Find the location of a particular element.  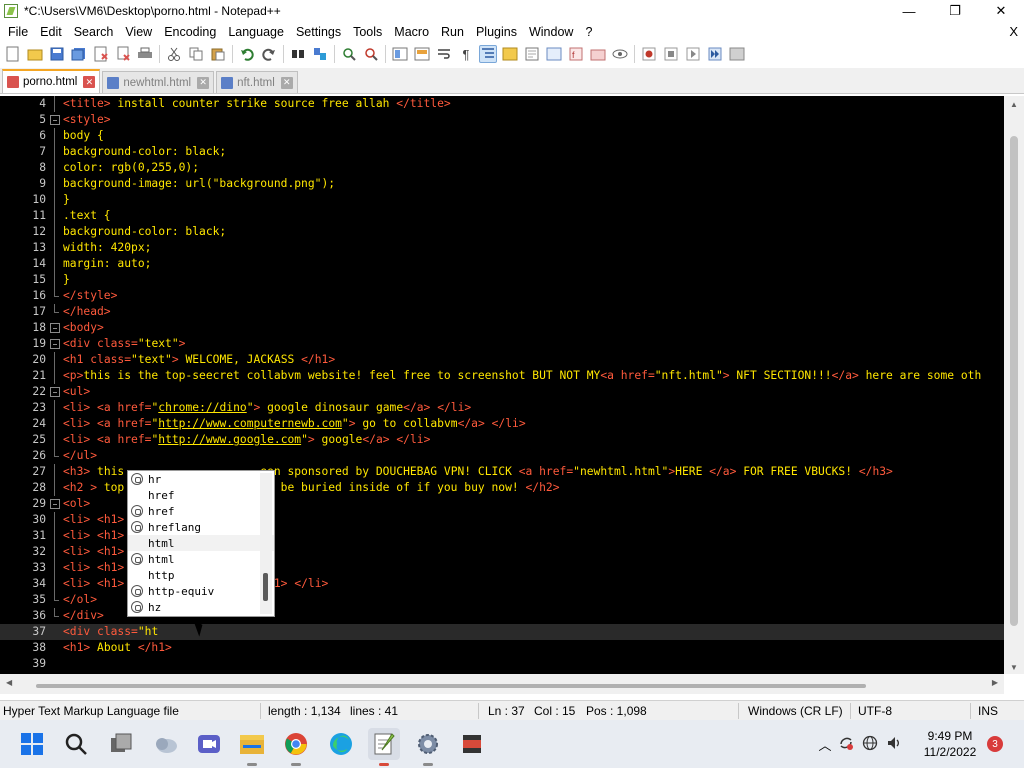

document-map-icon is located at coordinates (532, 54).